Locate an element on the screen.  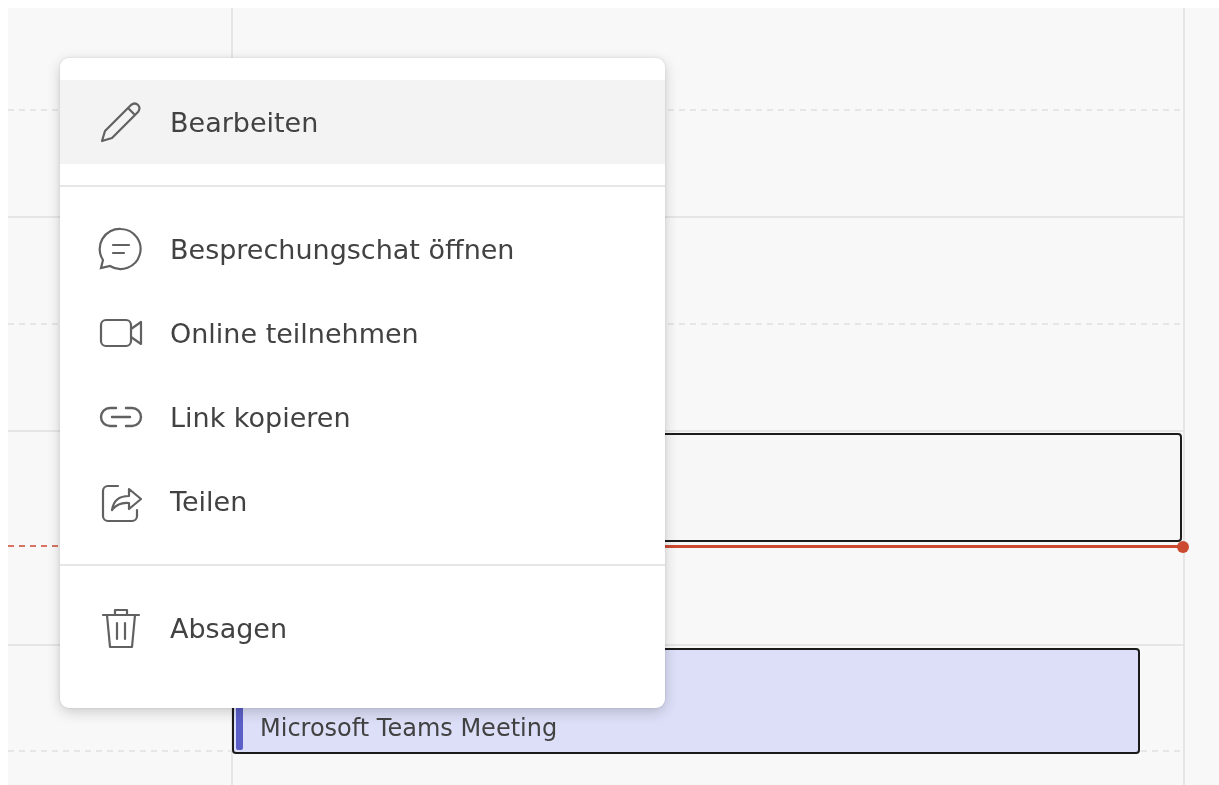
current-time-dot is located at coordinates (1183, 547).